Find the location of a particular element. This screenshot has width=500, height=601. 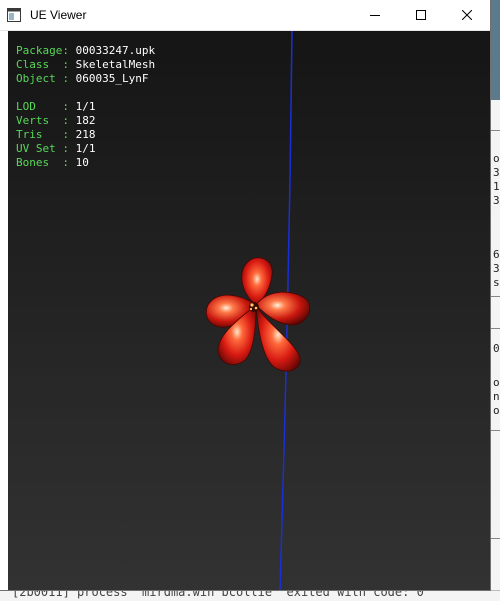

close-button is located at coordinates (467, 15).